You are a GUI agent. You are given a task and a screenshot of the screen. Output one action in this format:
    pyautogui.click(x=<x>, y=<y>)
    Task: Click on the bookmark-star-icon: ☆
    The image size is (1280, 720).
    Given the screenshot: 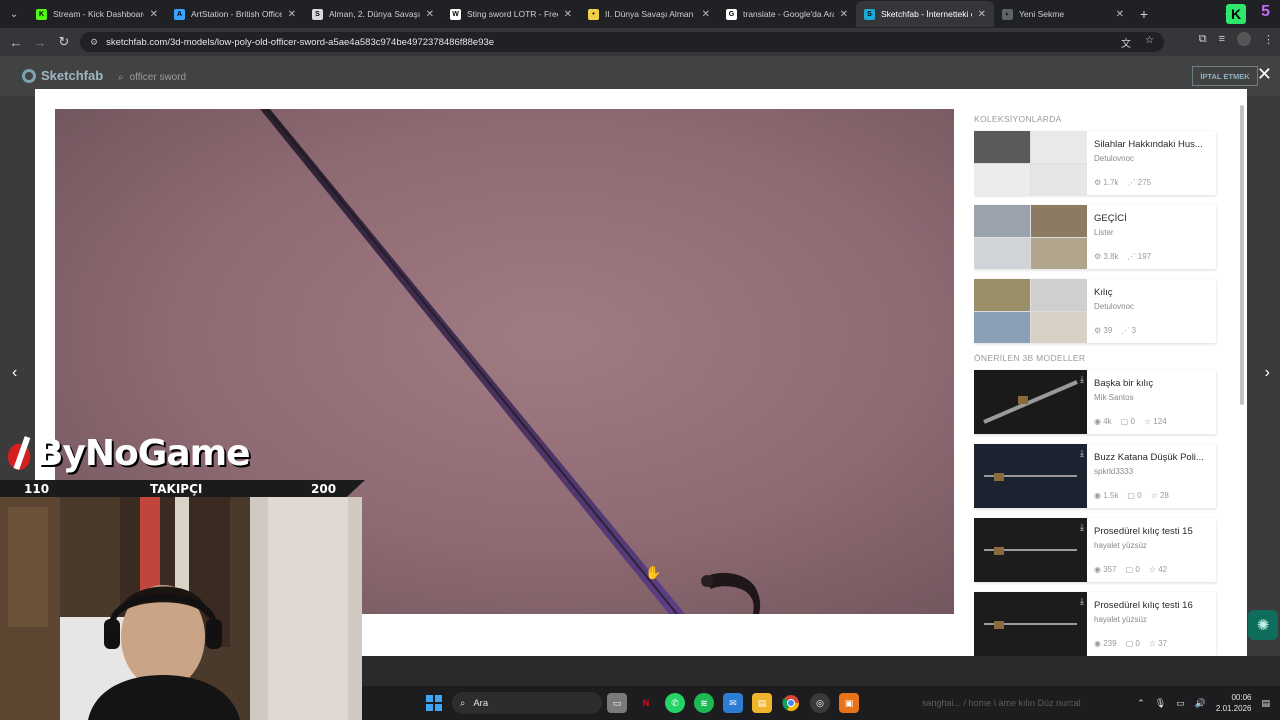 What is the action you would take?
    pyautogui.click(x=1149, y=42)
    